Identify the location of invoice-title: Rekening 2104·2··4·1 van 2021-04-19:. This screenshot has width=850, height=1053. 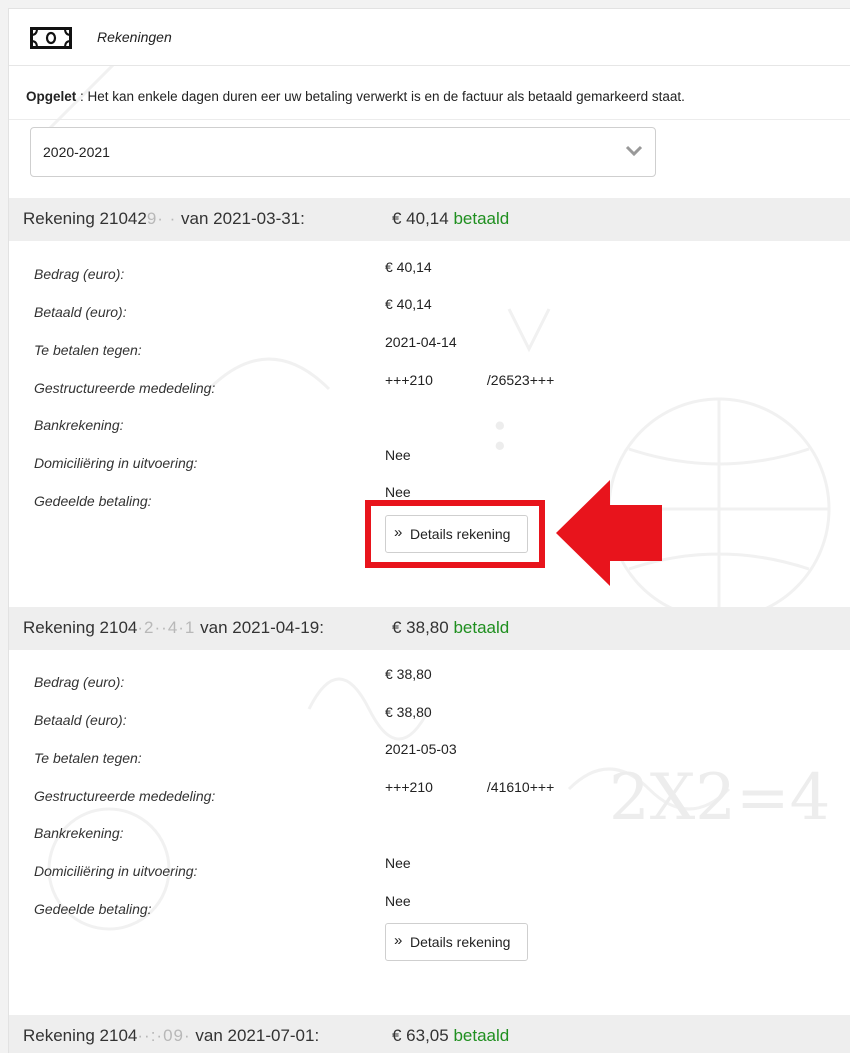
(173, 628).